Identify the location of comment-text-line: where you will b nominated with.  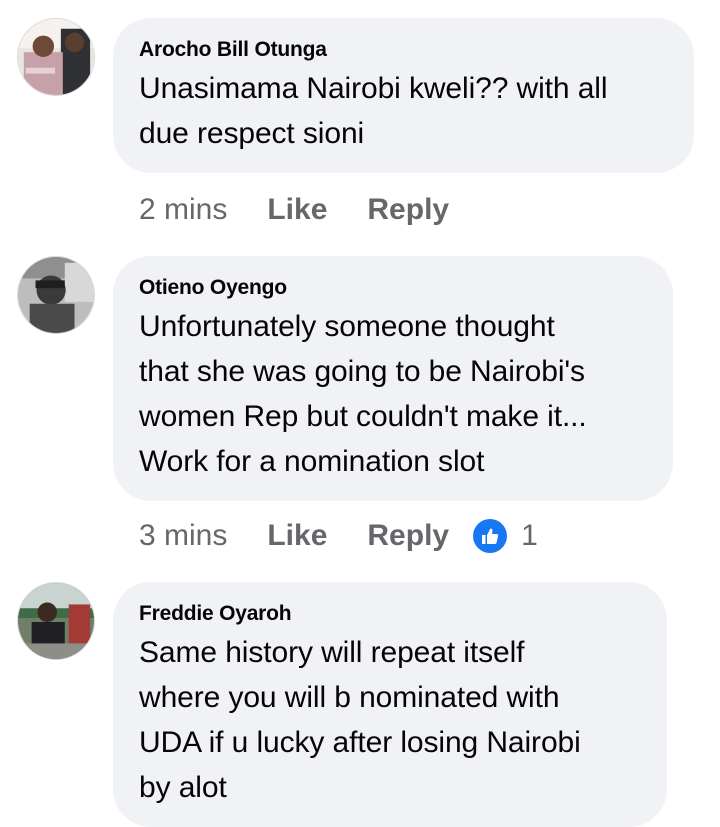
(349, 697).